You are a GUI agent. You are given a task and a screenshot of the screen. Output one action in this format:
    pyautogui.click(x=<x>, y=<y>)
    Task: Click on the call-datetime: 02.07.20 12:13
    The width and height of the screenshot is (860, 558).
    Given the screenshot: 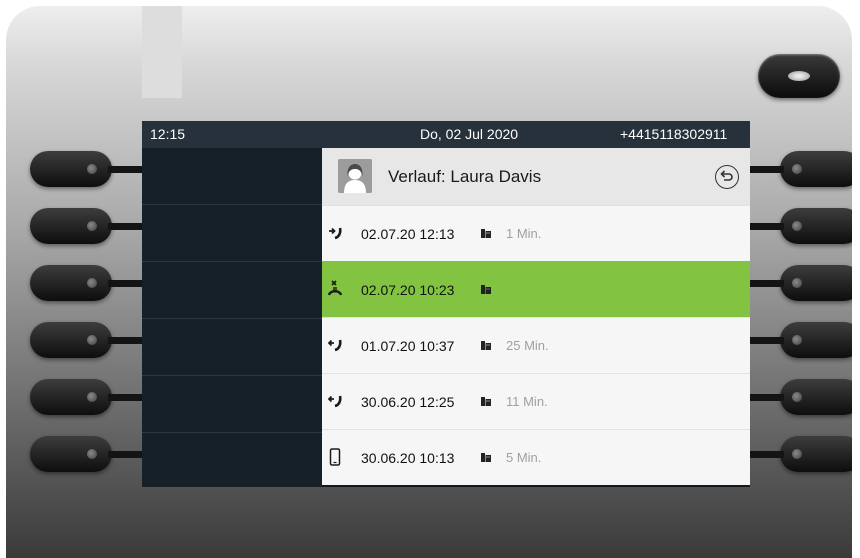 What is the action you would take?
    pyautogui.click(x=408, y=234)
    